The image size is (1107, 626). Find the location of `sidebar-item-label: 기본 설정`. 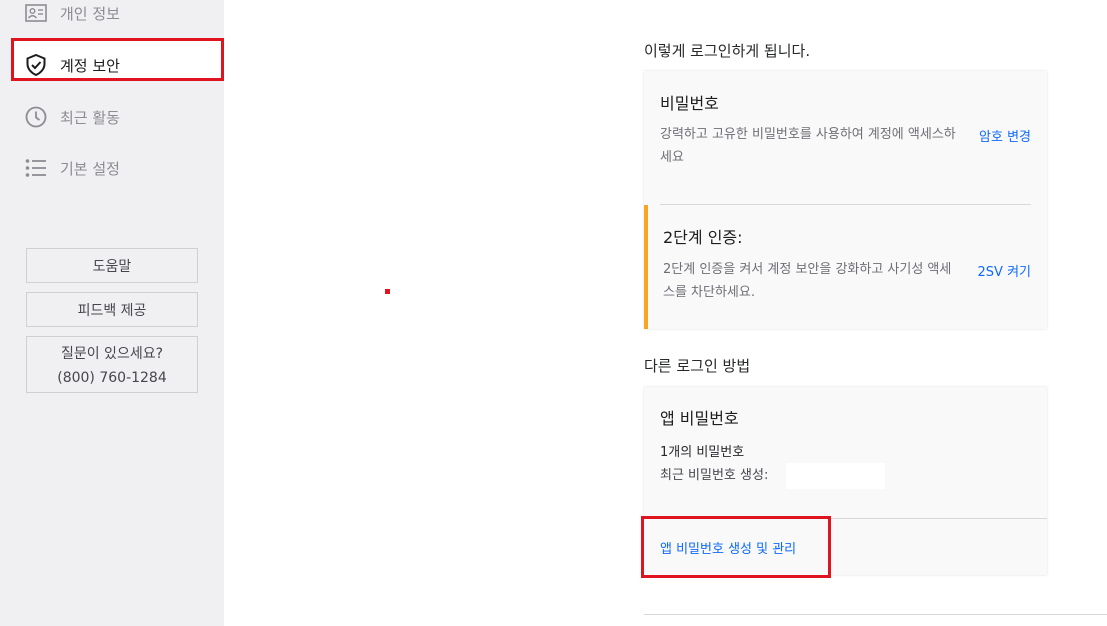

sidebar-item-label: 기본 설정 is located at coordinates (90, 168).